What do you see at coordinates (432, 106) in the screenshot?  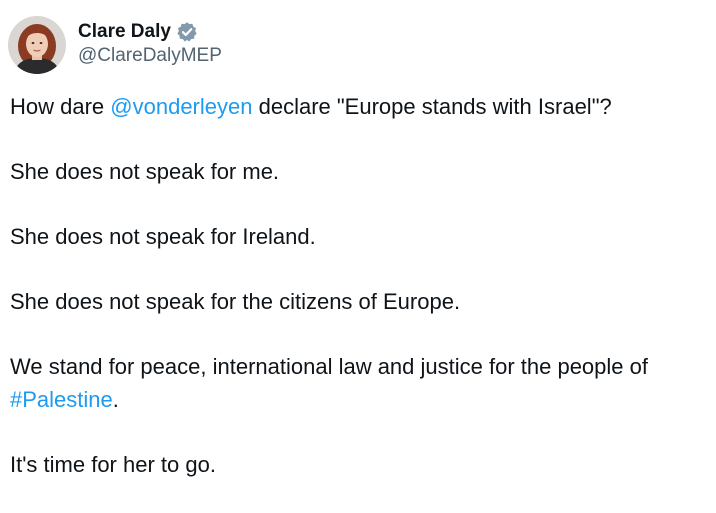 I see `text-segment: declare "Europe stands with Israel"?` at bounding box center [432, 106].